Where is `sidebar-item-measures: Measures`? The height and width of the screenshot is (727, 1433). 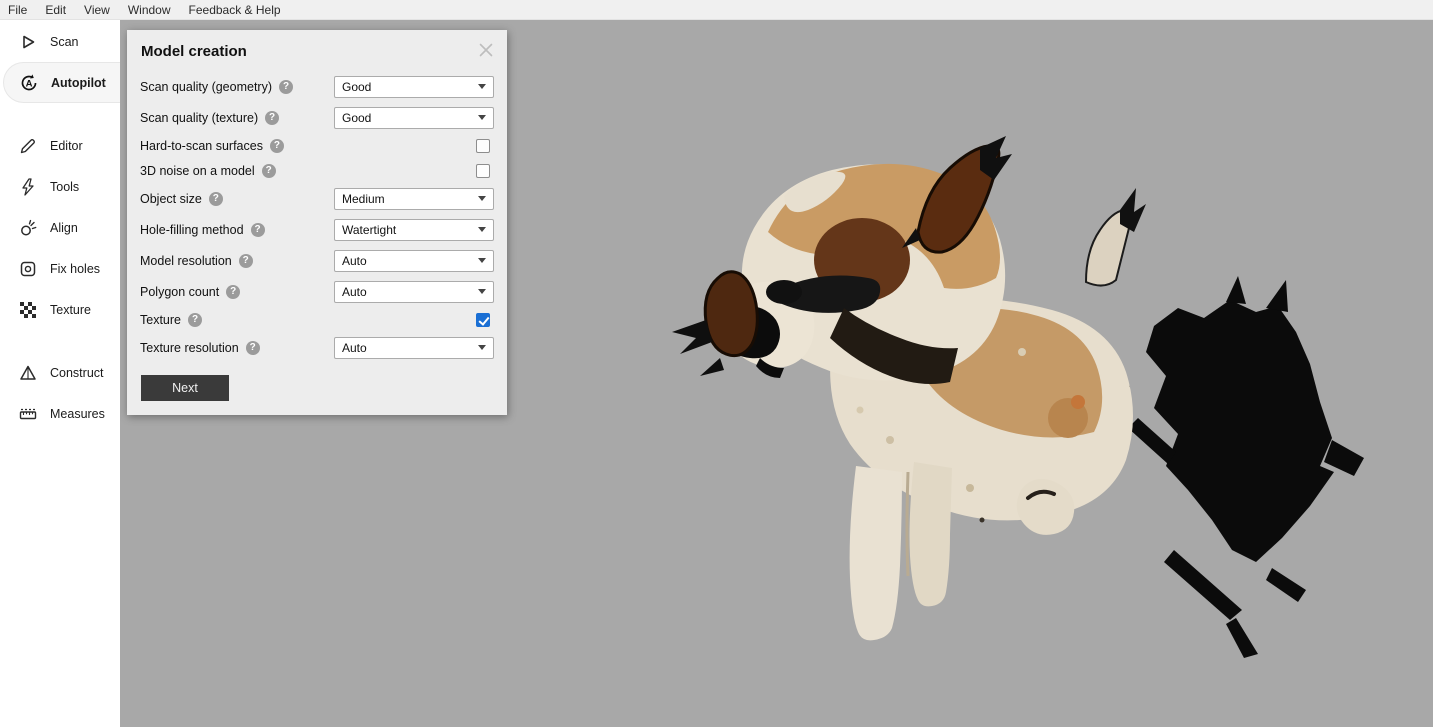
sidebar-item-measures: Measures is located at coordinates (60, 413).